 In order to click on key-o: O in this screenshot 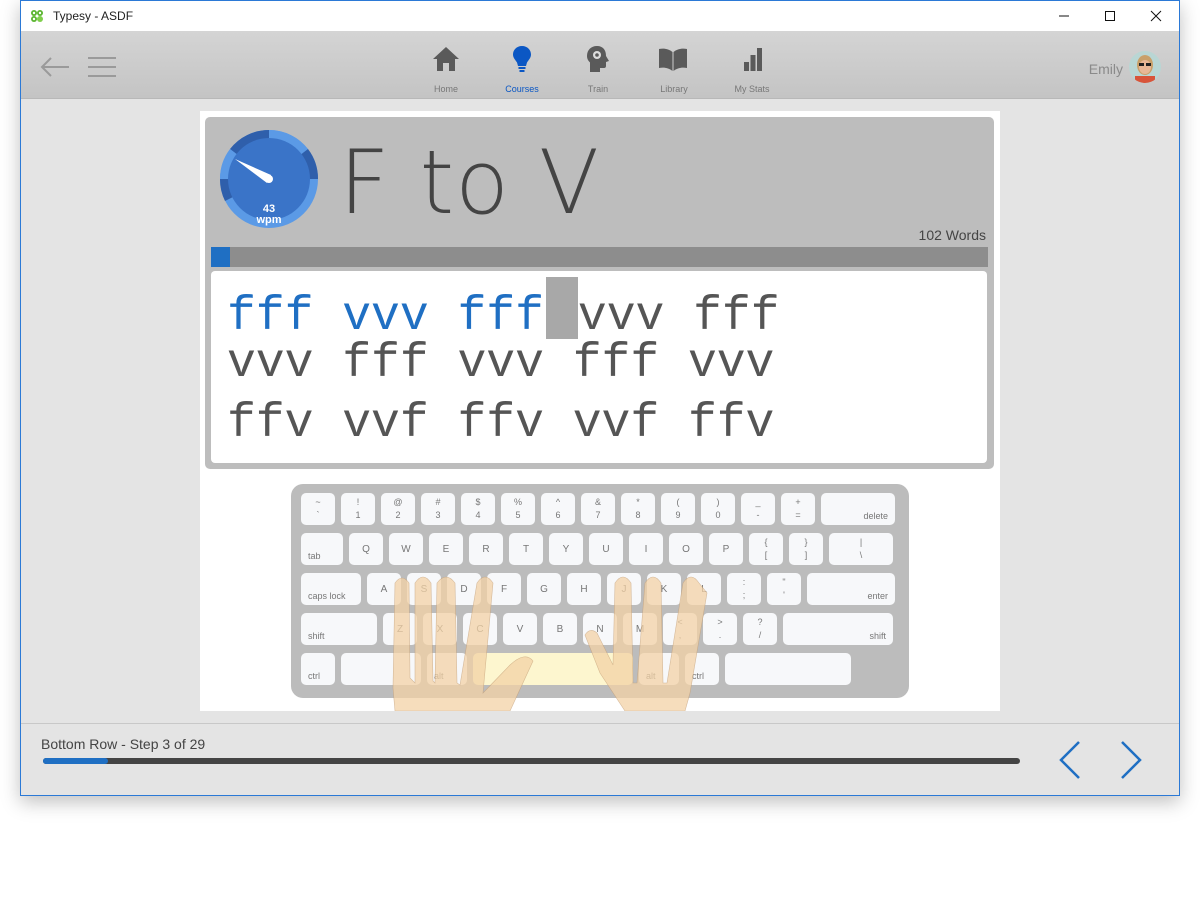, I will do `click(686, 549)`.